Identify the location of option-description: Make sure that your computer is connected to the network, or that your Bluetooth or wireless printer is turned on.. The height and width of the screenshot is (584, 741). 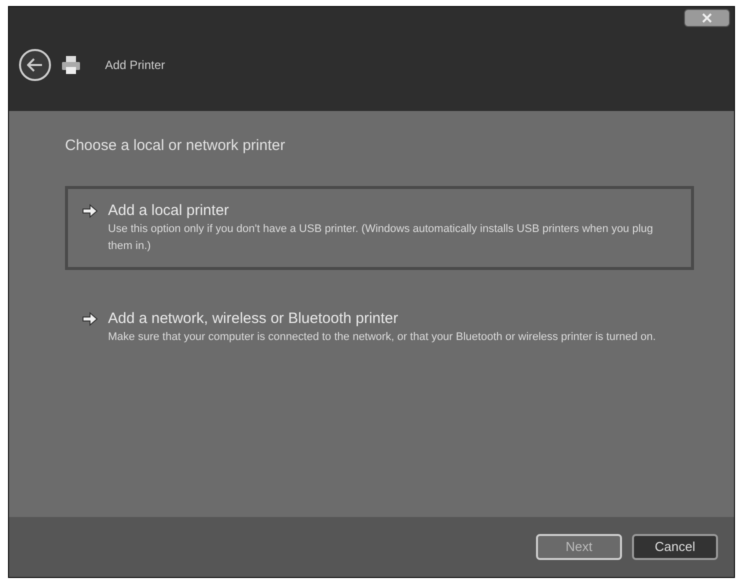
(382, 337).